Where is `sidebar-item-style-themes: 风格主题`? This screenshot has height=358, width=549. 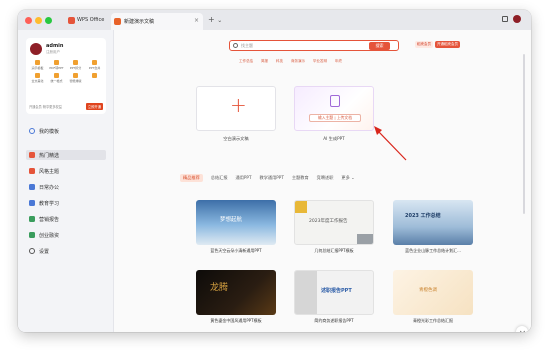
sidebar-item-style-themes: 风格主题 is located at coordinates (66, 171).